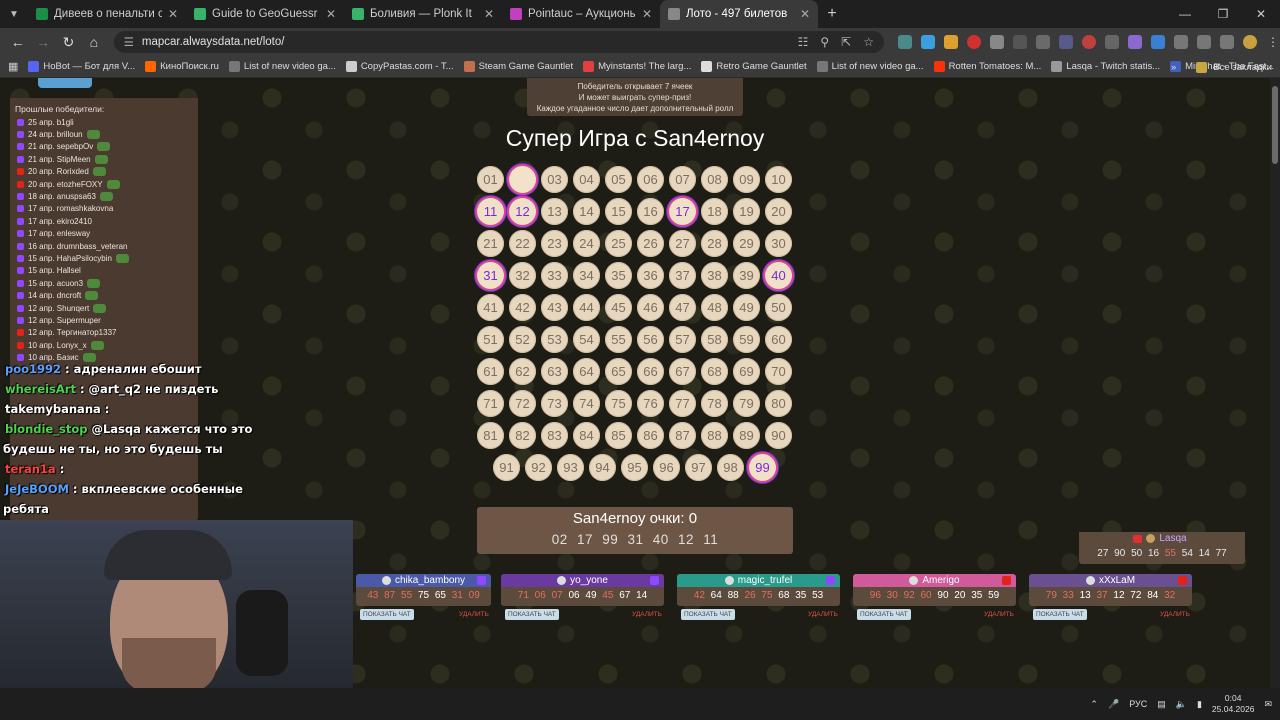 The height and width of the screenshot is (720, 1280). I want to click on lotto-ball: 16, so click(650, 211).